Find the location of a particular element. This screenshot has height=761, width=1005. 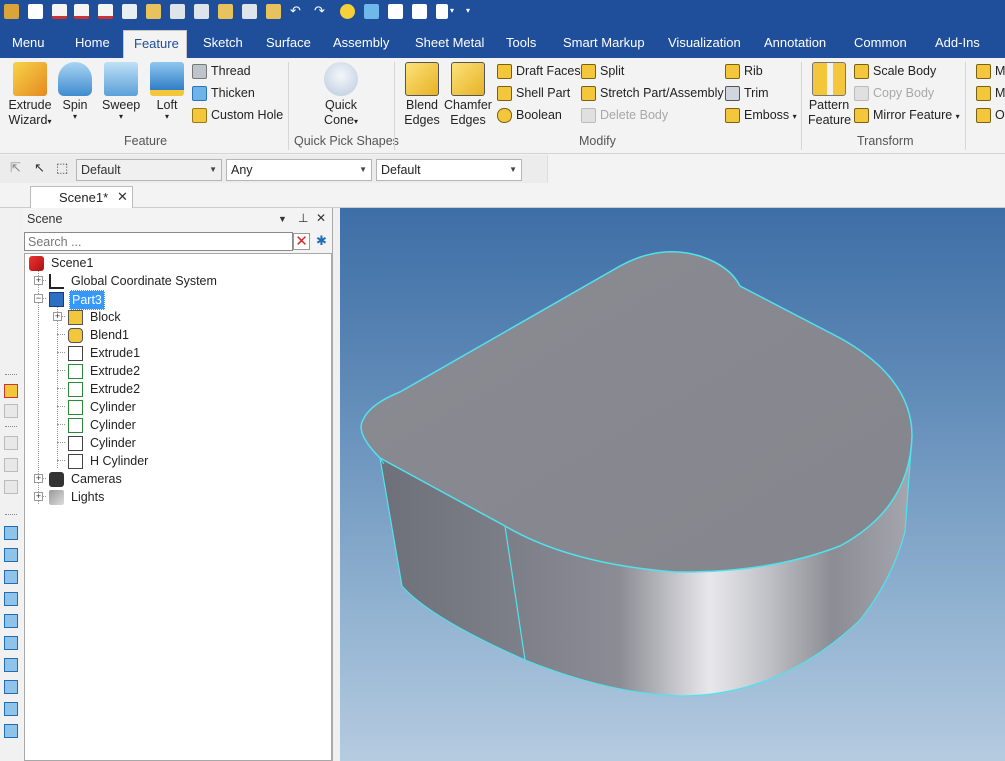

loft-button: Loft ▾ is located at coordinates (167, 91).